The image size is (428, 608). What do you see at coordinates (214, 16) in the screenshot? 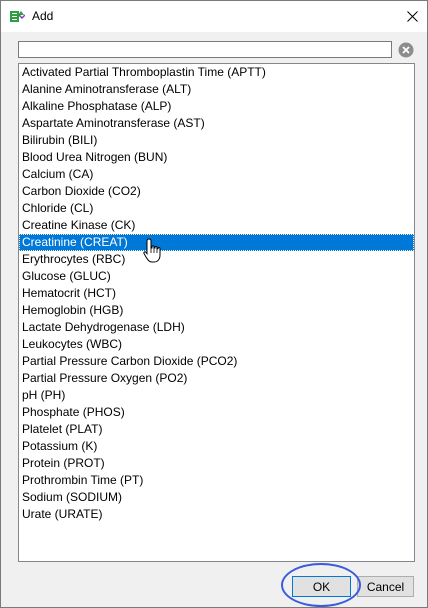
I see `title-bar: Add` at bounding box center [214, 16].